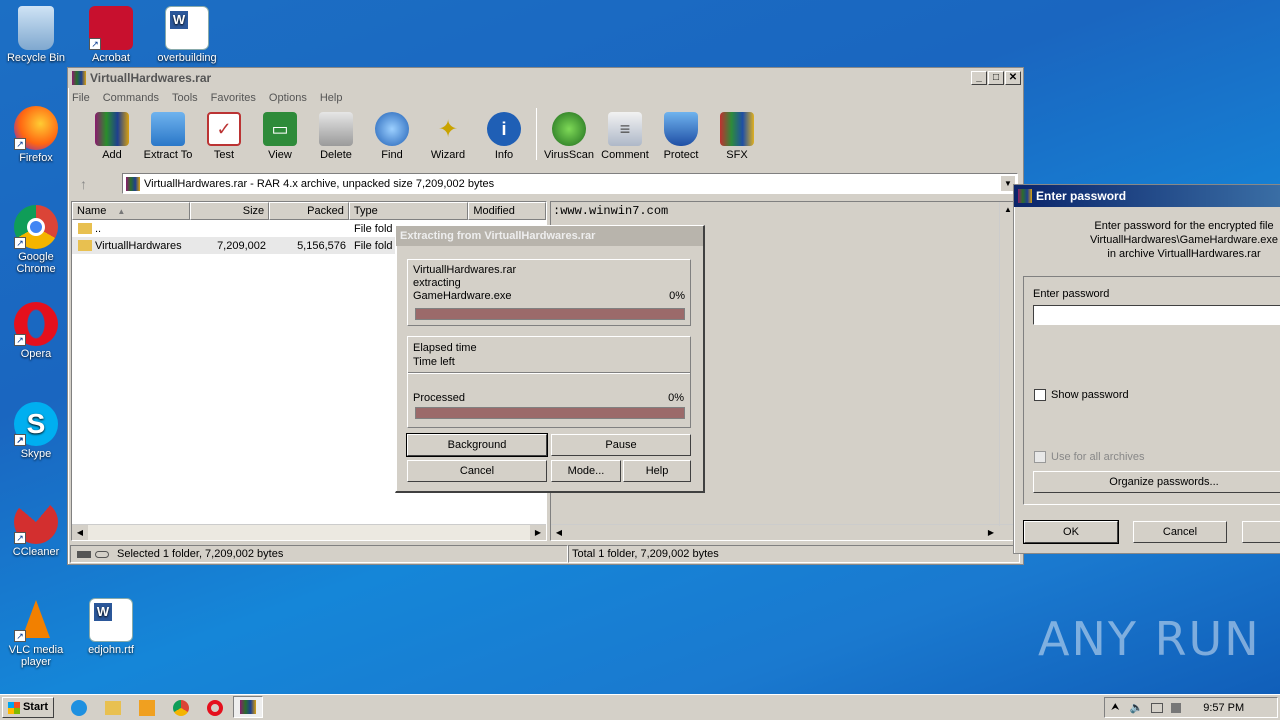 The width and height of the screenshot is (1280, 720). I want to click on use-for-all-checkbox: Use for all archives, so click(1089, 457).